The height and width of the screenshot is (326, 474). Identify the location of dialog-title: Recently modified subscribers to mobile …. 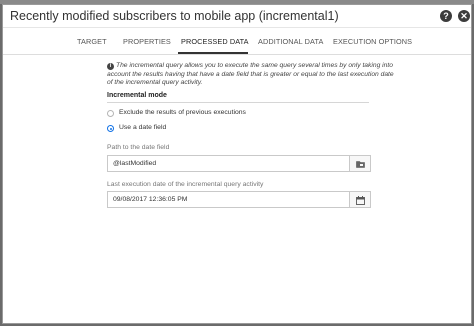
(174, 16).